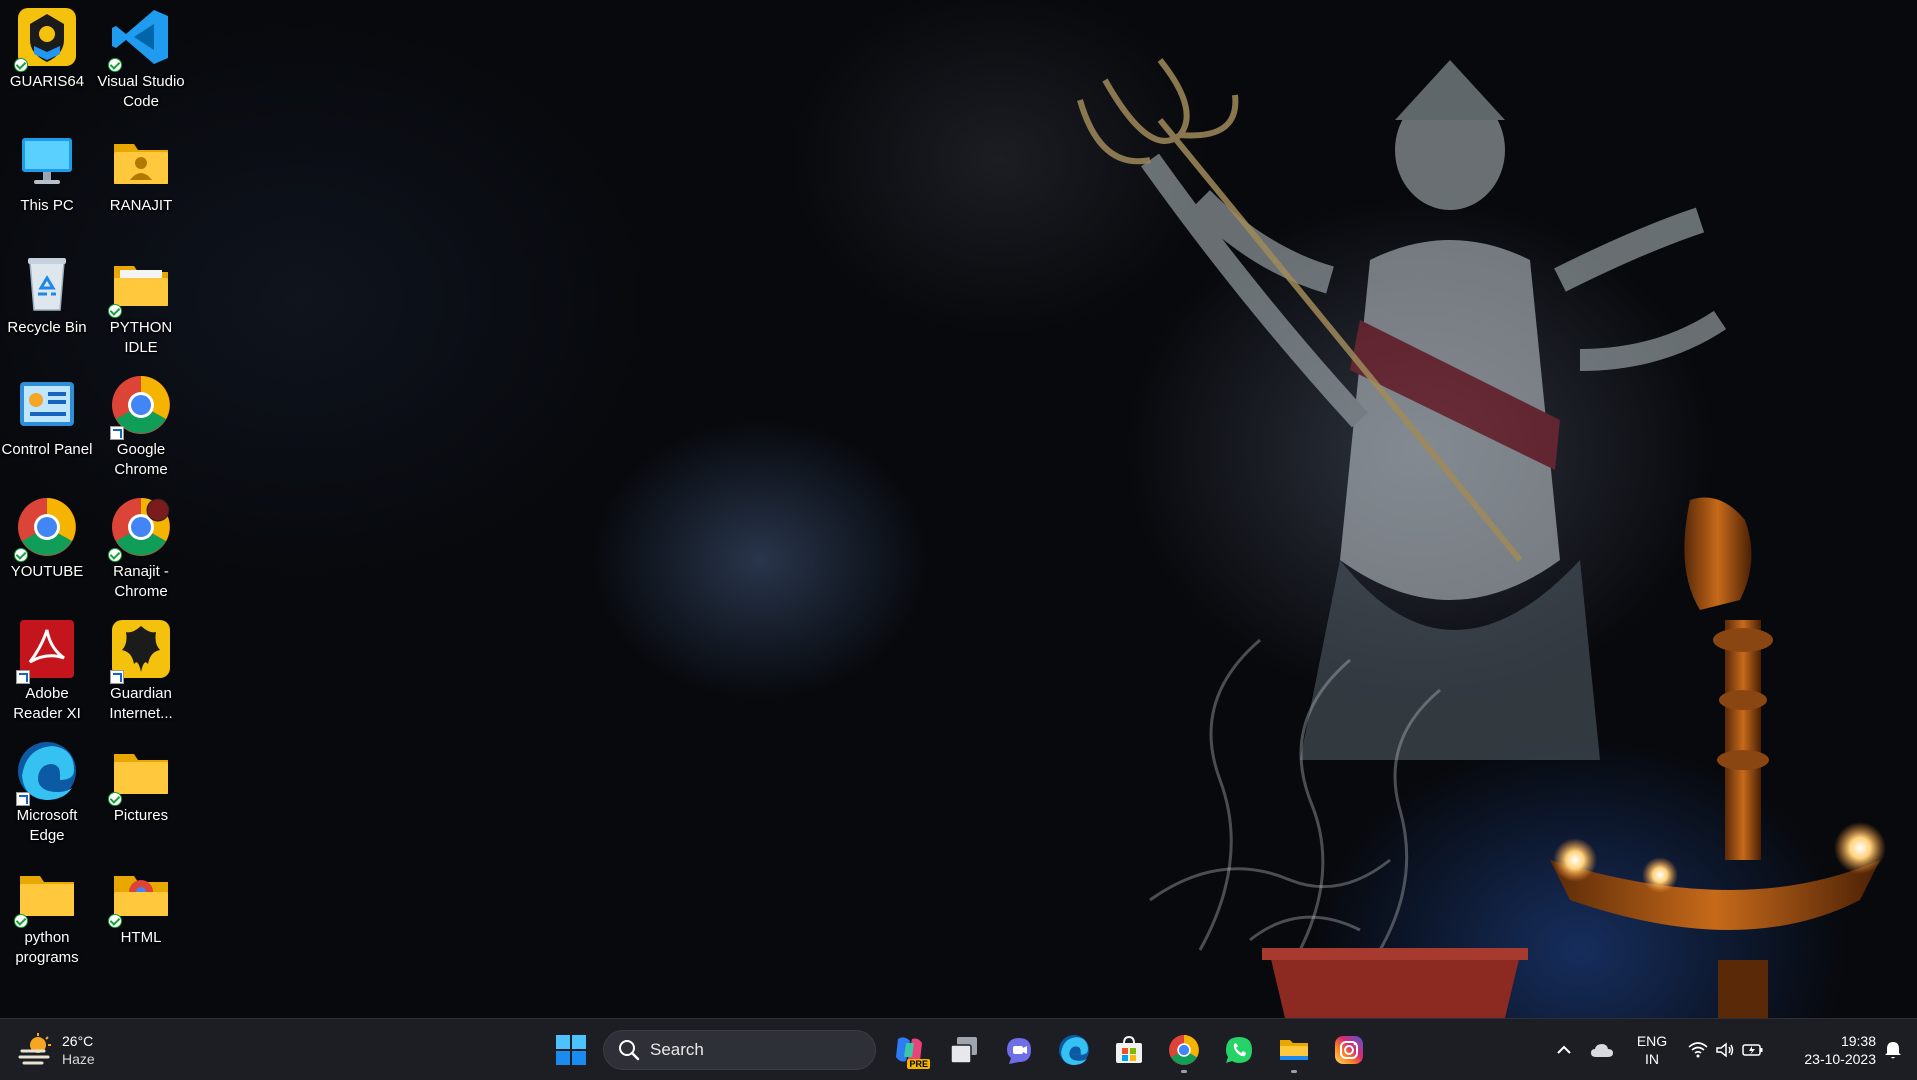  What do you see at coordinates (47, 205) in the screenshot?
I see `desktop-icon-label: This PC` at bounding box center [47, 205].